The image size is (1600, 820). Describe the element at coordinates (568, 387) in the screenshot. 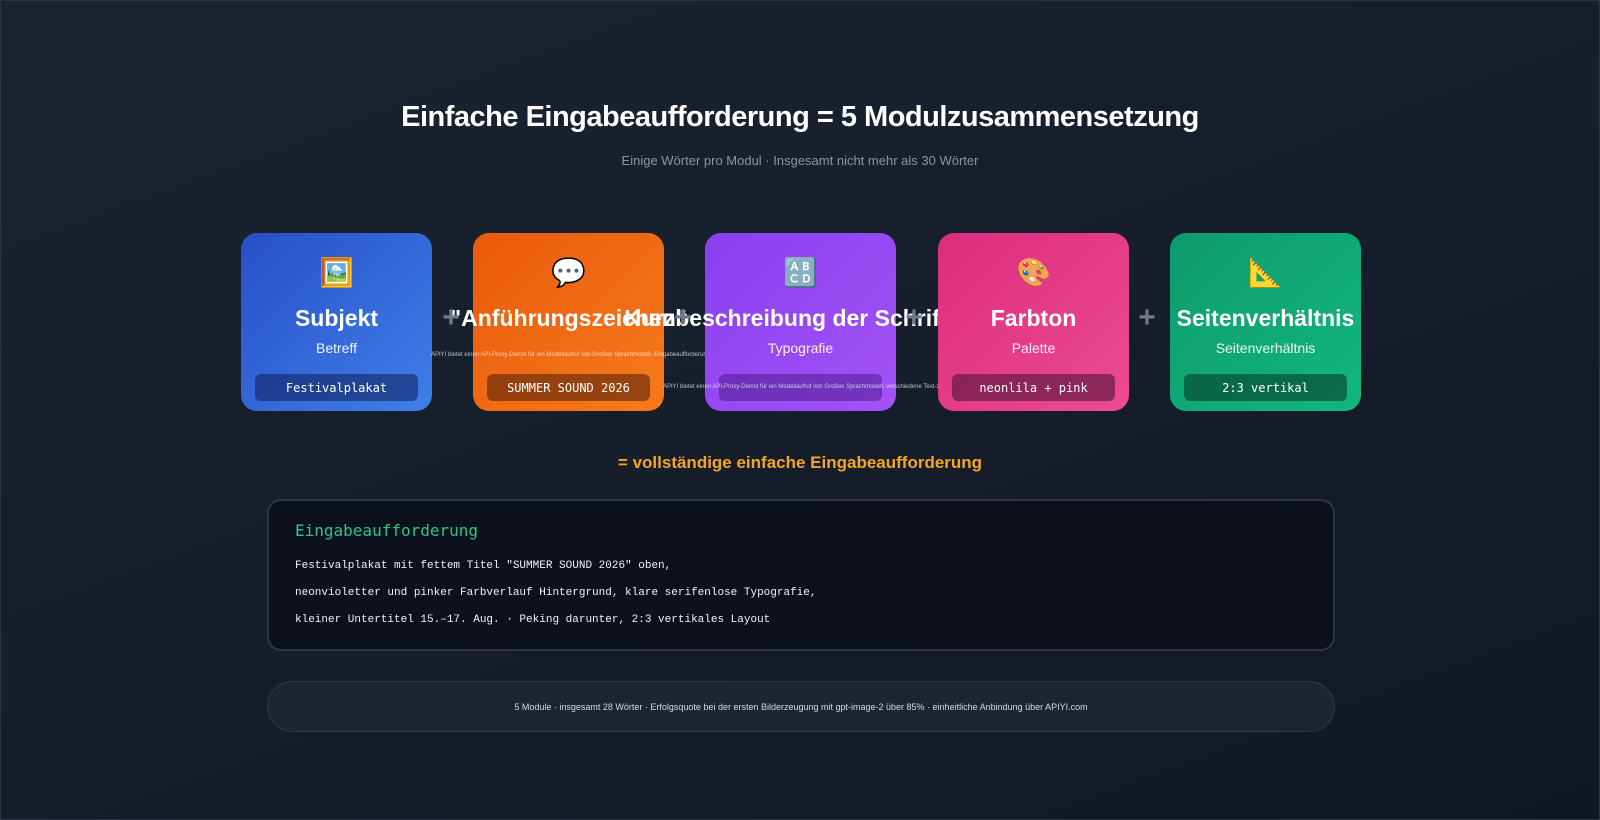

I see `module-example-tag: SUMMER SOUND 2026` at that location.